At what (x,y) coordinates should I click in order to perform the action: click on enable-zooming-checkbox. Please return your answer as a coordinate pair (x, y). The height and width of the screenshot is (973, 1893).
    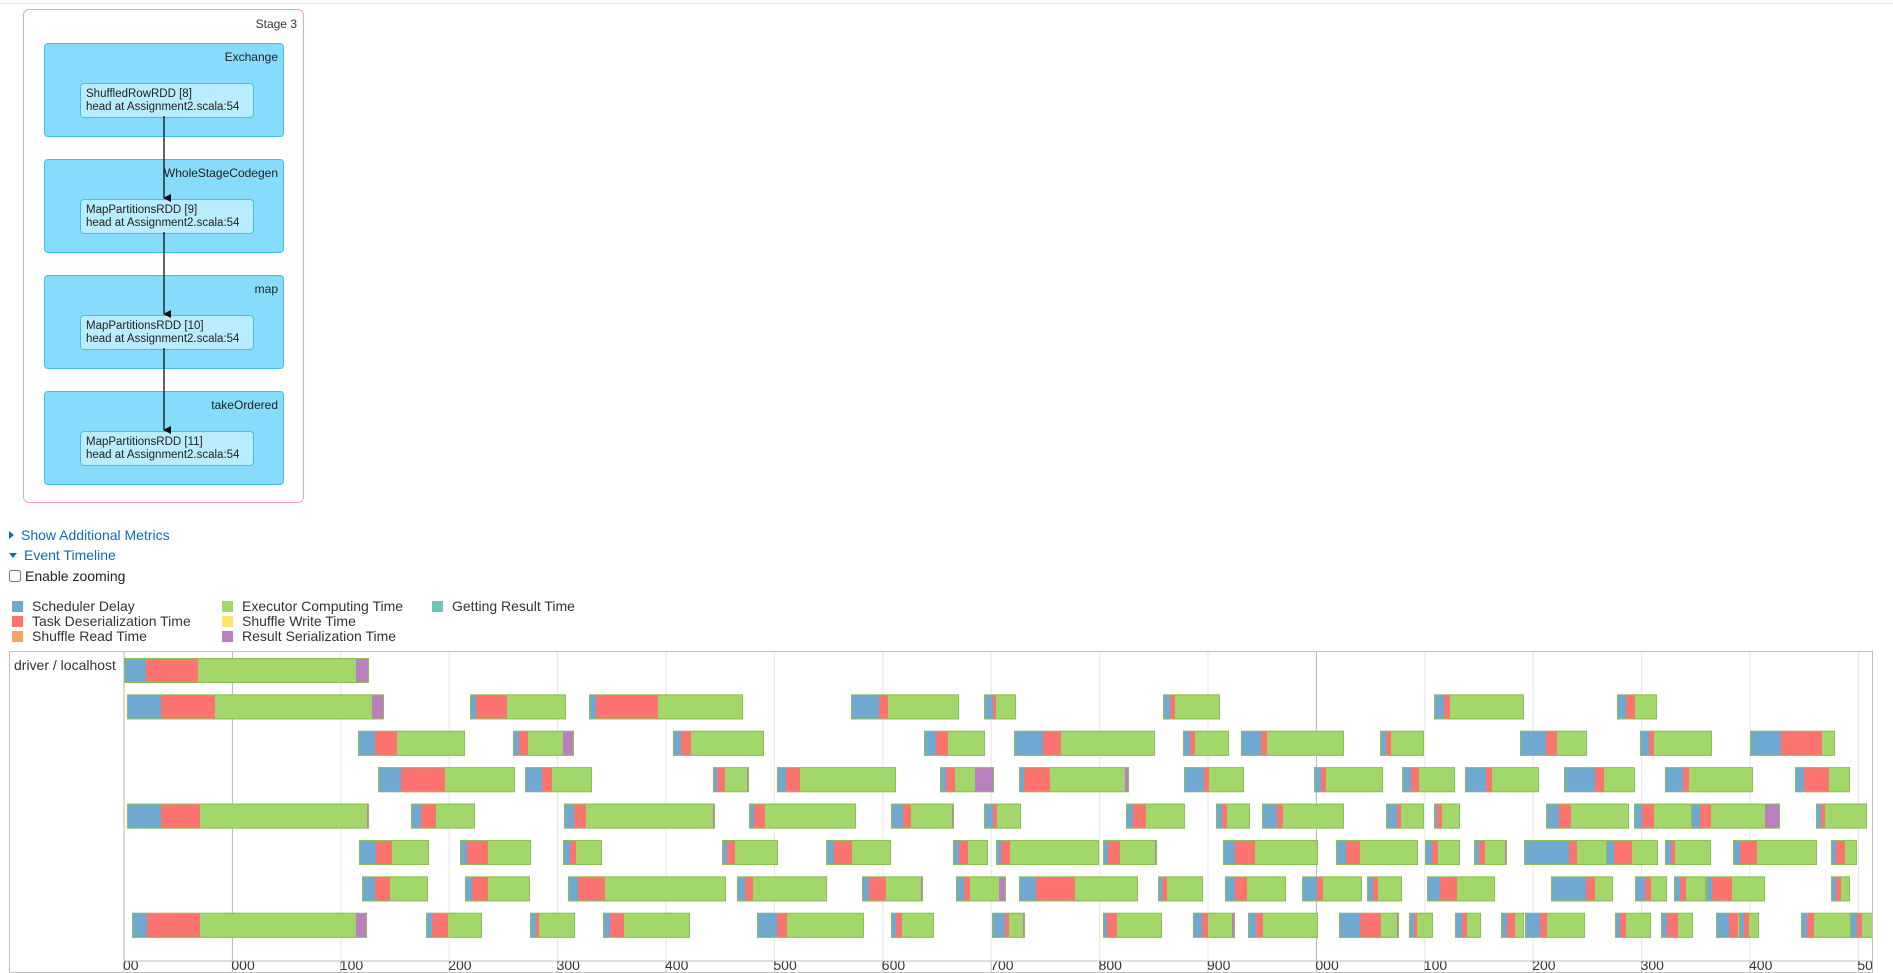
    Looking at the image, I should click on (15, 576).